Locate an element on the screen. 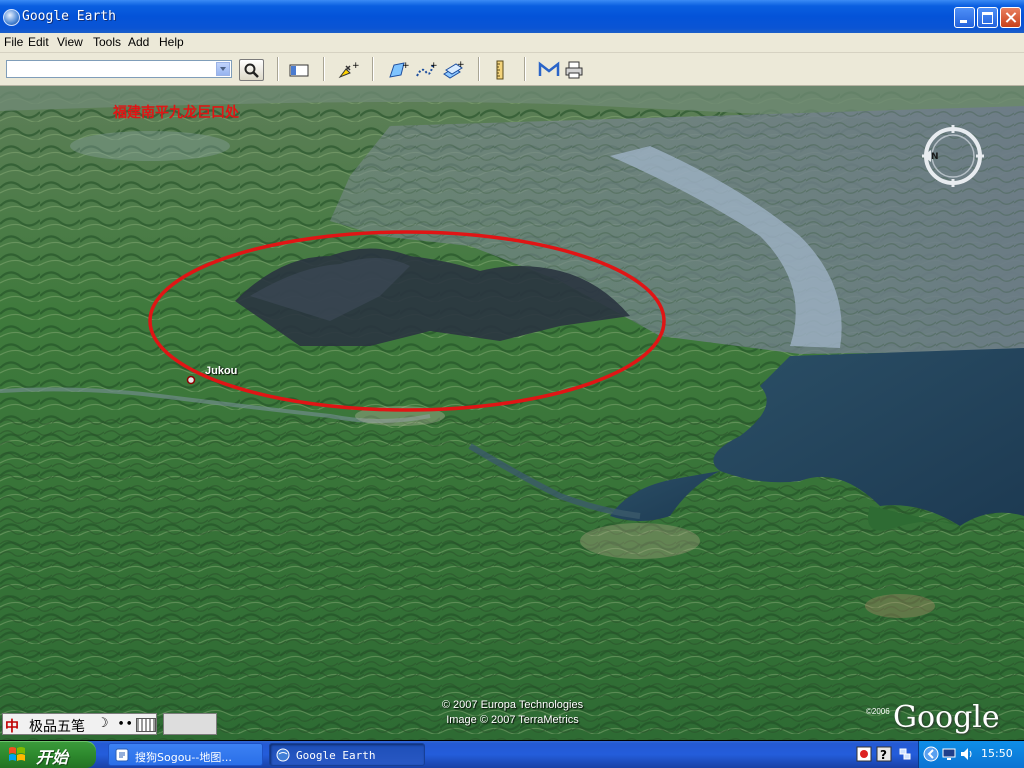  tray-app-icon is located at coordinates (864, 754).